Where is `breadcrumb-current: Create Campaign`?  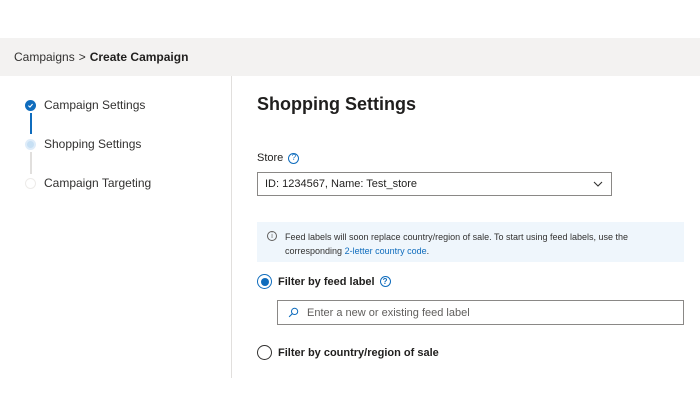 breadcrumb-current: Create Campaign is located at coordinates (139, 57).